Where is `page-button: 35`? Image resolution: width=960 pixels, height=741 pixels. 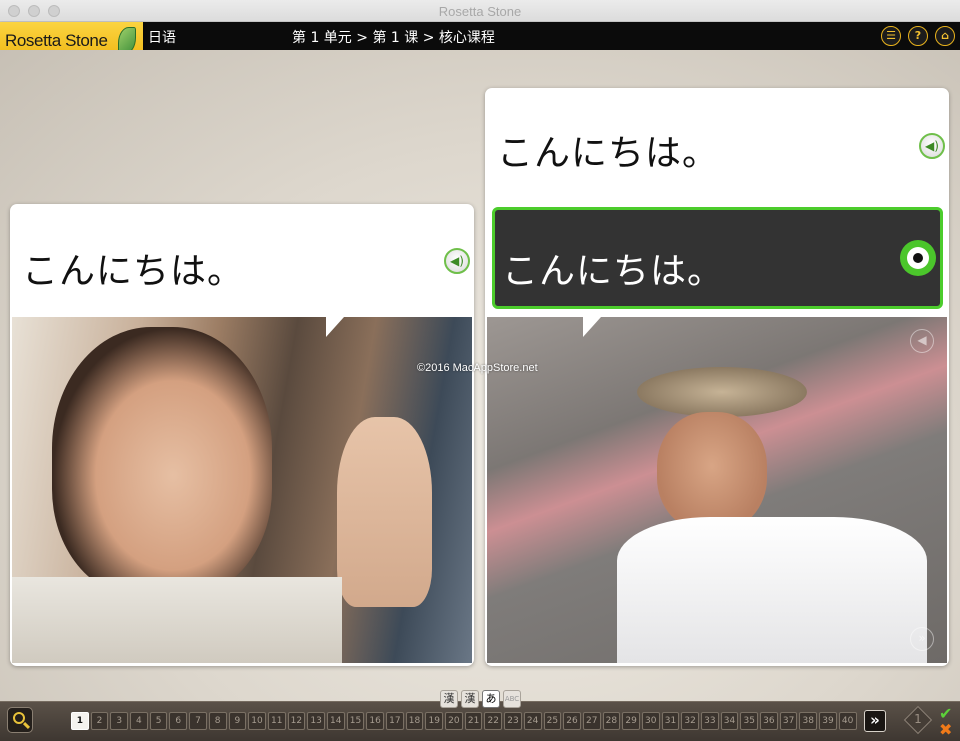 page-button: 35 is located at coordinates (749, 721).